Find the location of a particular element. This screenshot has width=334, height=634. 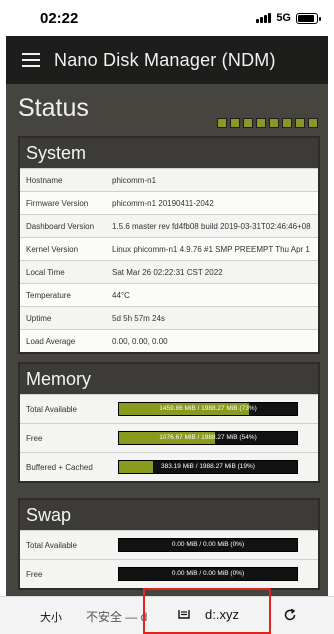

row-label: Uptime is located at coordinates (39, 318).